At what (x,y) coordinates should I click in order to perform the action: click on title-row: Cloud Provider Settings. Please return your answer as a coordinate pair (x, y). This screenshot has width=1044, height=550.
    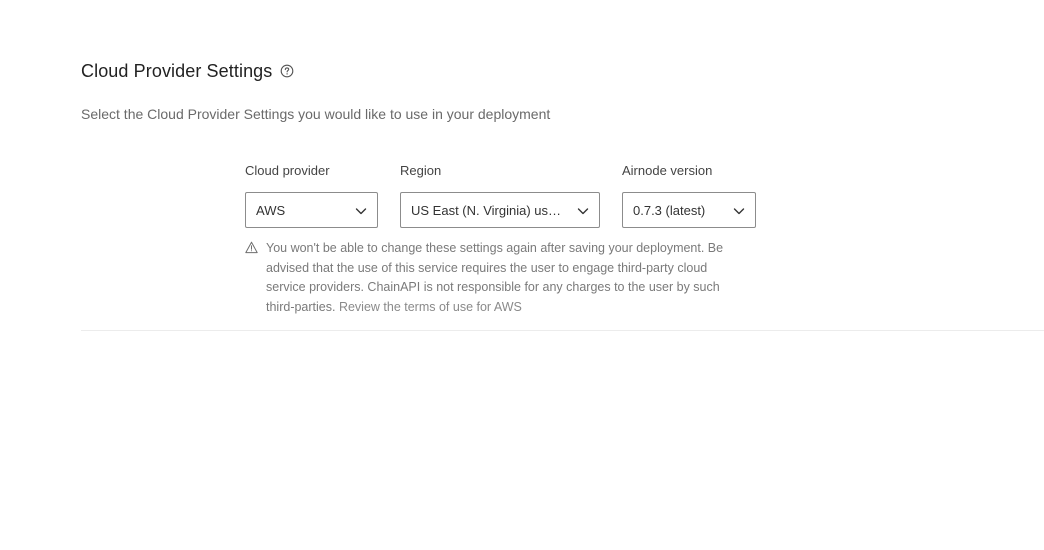
    Looking at the image, I should click on (187, 71).